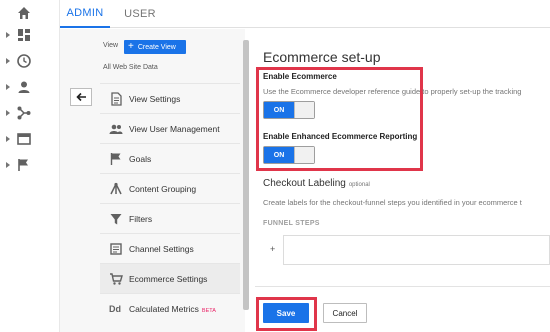  What do you see at coordinates (140, 159) in the screenshot?
I see `nav-label: Goals` at bounding box center [140, 159].